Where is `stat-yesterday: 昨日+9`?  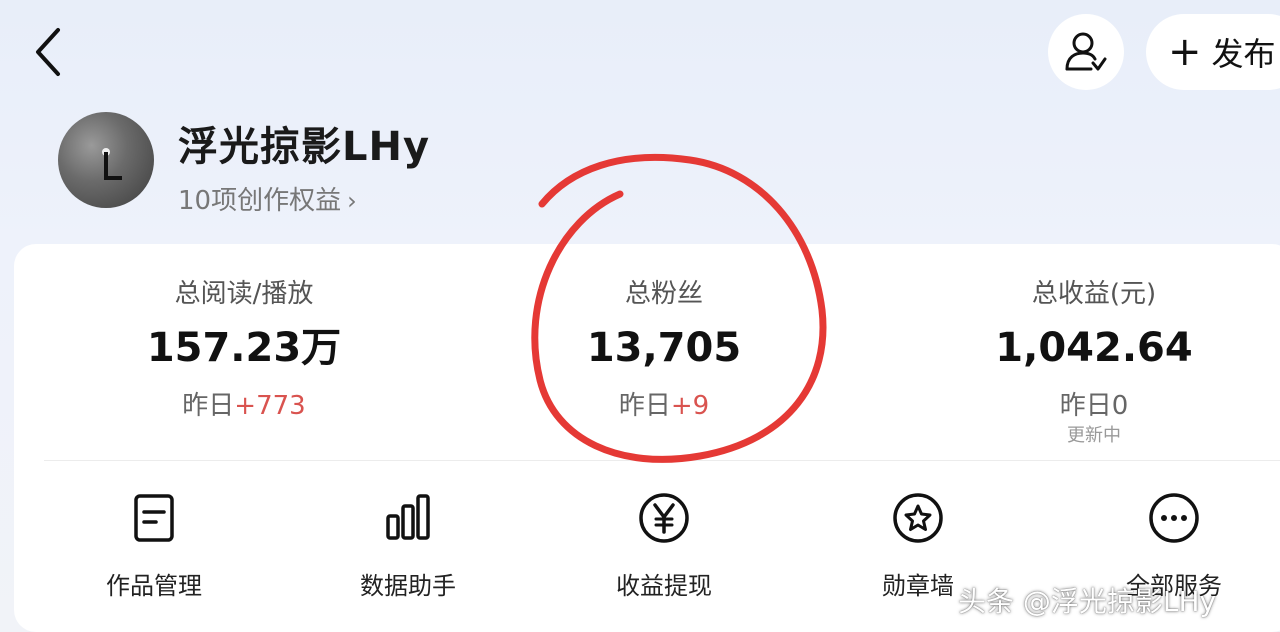 stat-yesterday: 昨日+9 is located at coordinates (664, 406).